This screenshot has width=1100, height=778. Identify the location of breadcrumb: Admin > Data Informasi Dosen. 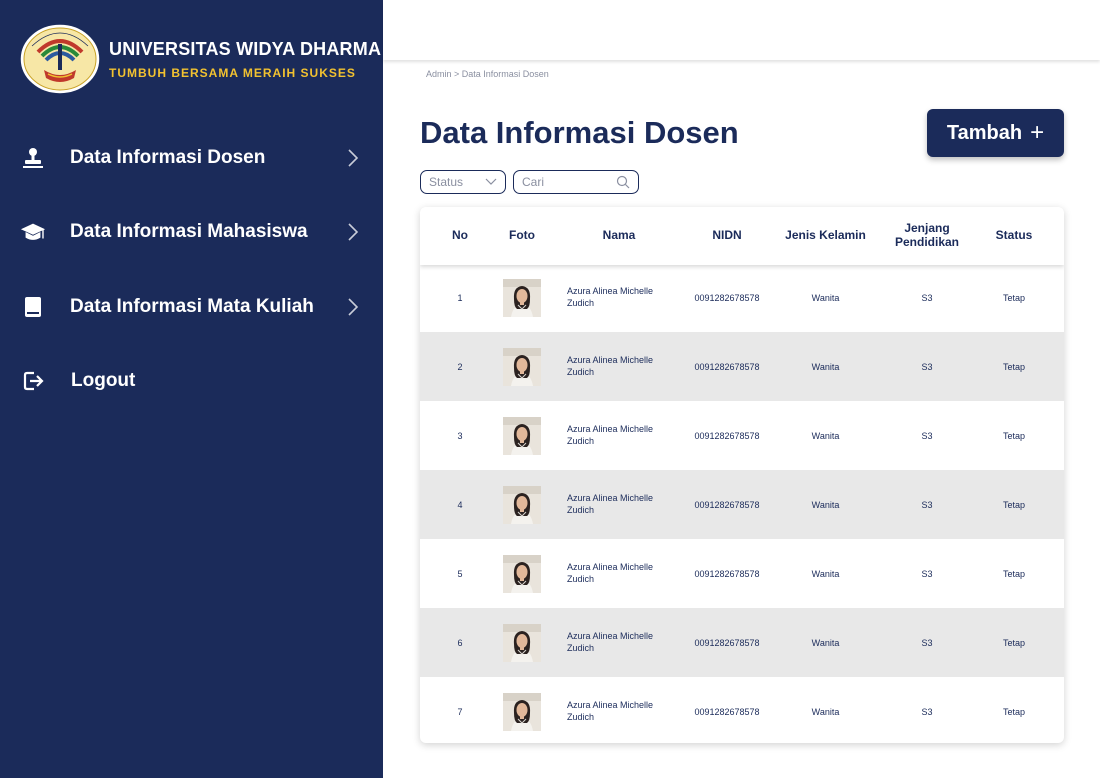
(487, 74).